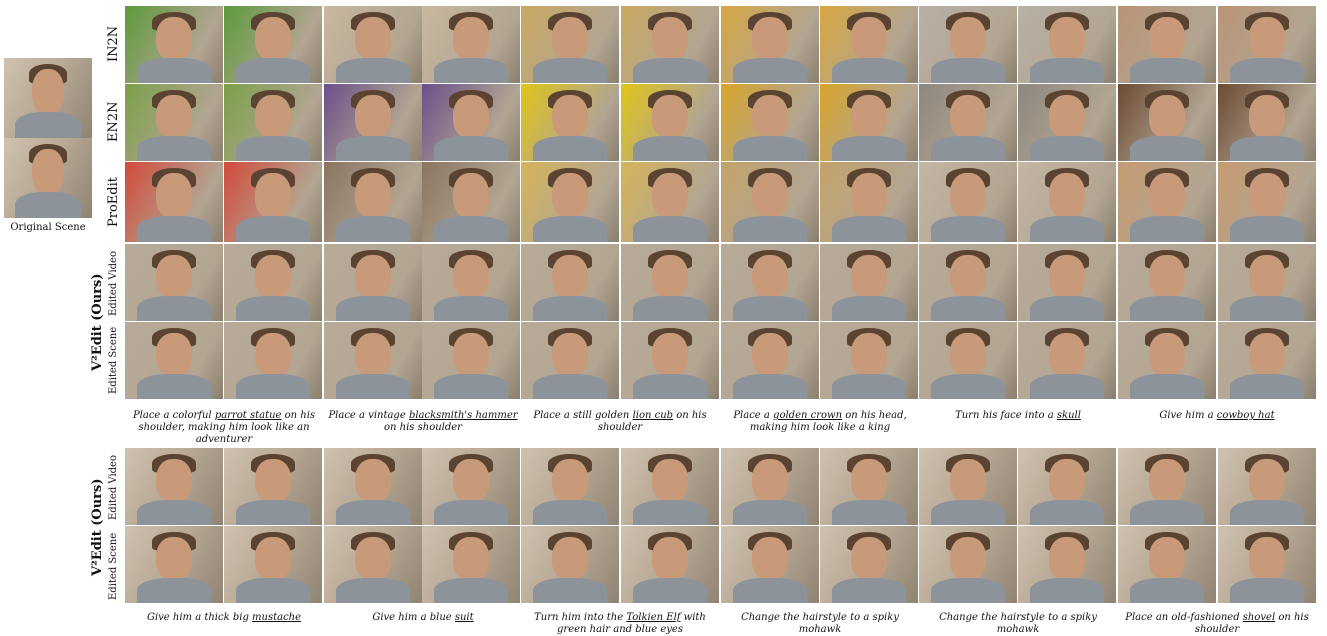  I want to click on top-cell-r4-c1, so click(174, 282).